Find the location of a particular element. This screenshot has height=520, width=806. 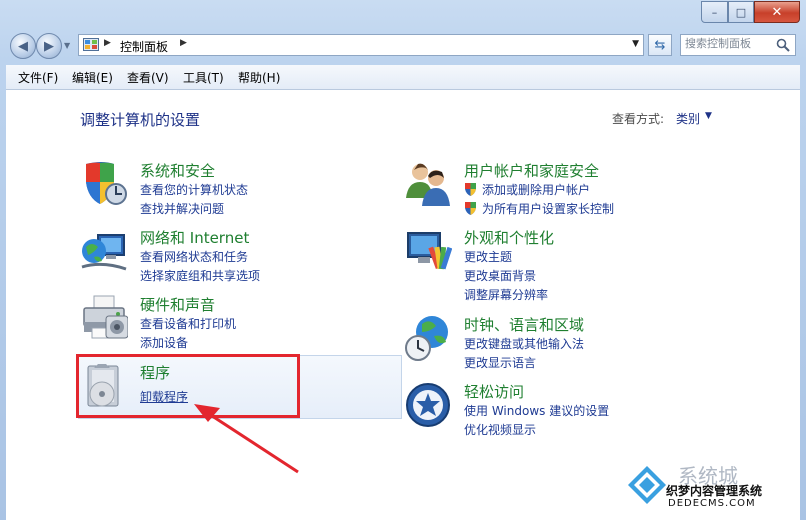

link-find-fix-problems: 查找并解决问题 is located at coordinates (182, 208).